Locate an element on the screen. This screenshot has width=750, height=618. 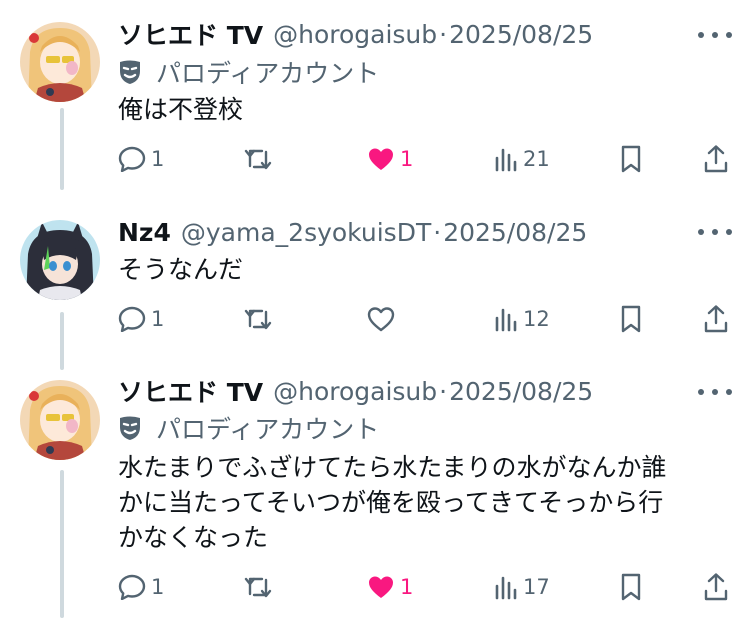
tweet-text-line: 俺は不登校 is located at coordinates (181, 109).